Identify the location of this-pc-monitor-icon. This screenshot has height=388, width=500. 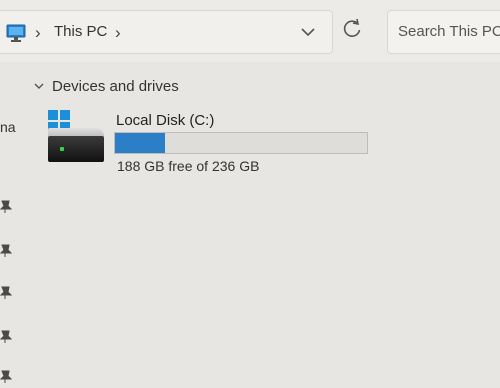
(16, 33).